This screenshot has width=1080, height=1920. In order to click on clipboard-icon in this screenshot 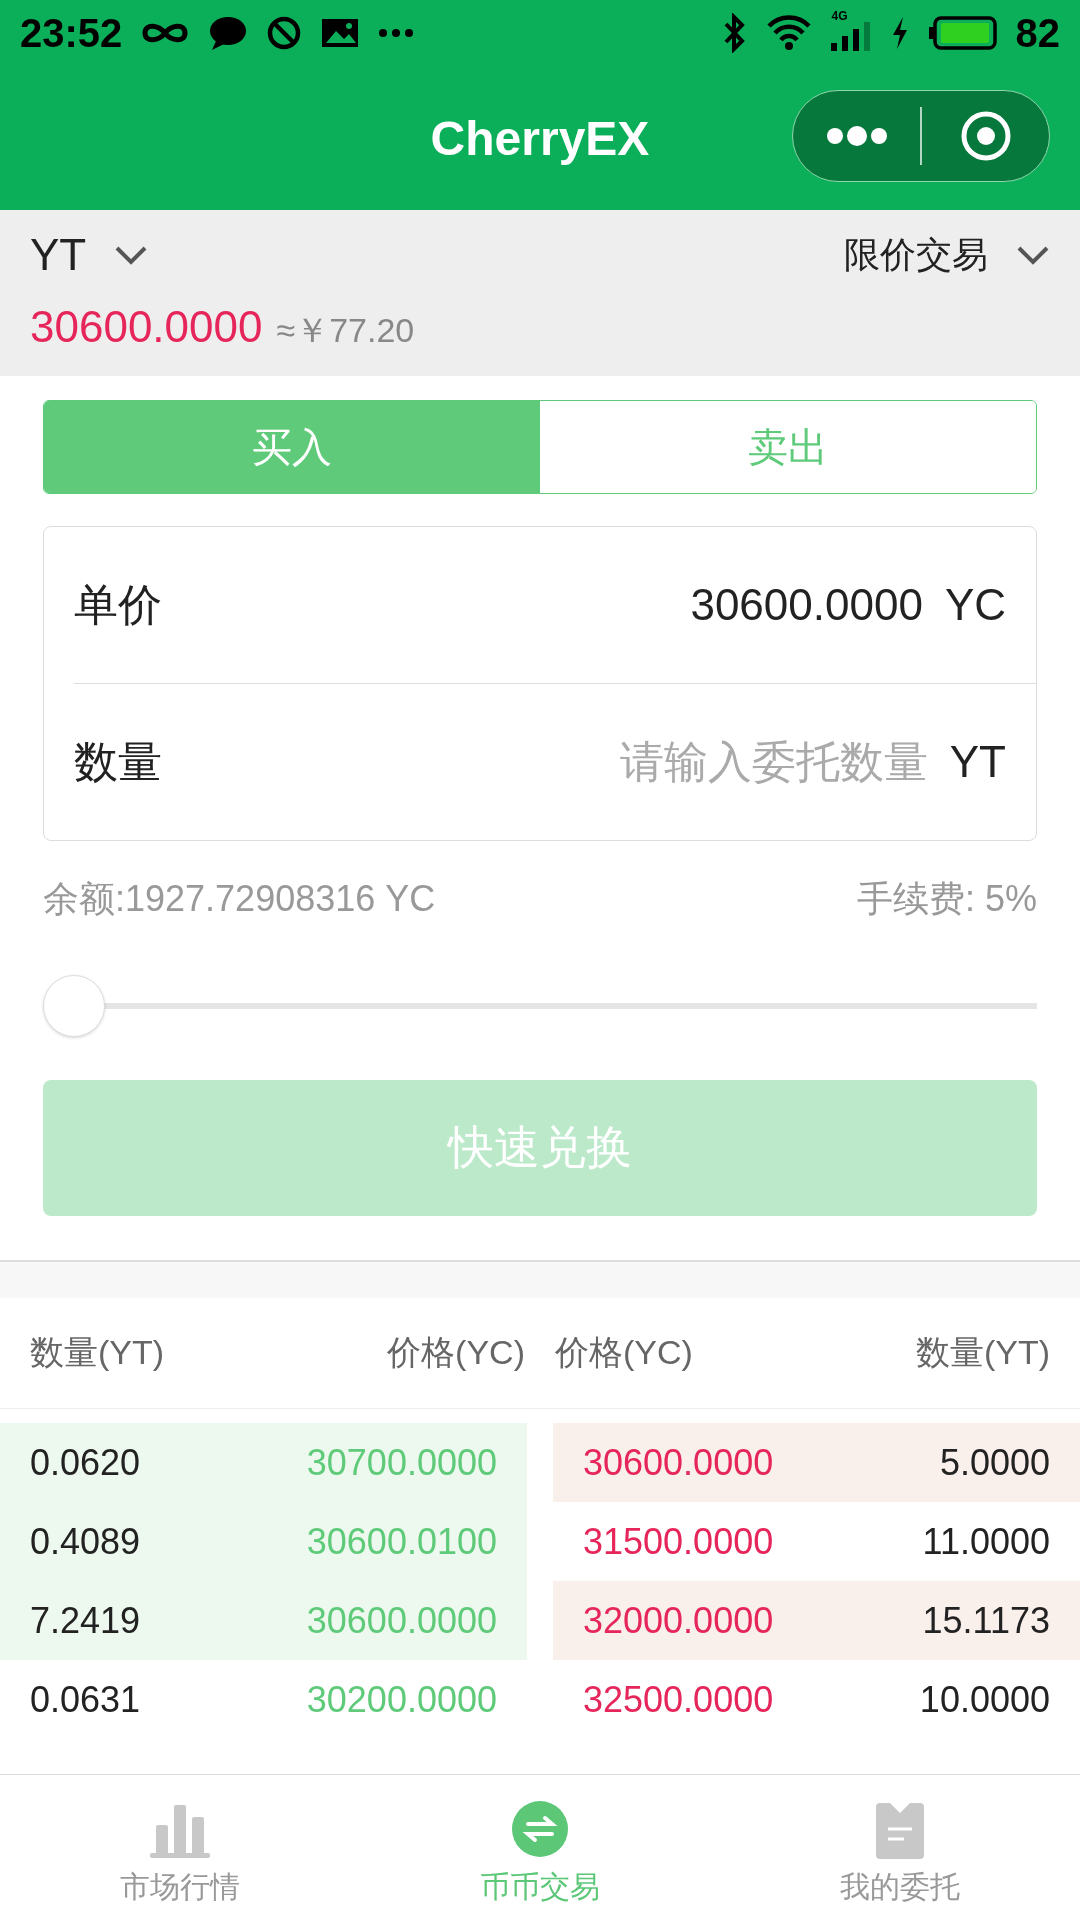, I will do `click(900, 1830)`.